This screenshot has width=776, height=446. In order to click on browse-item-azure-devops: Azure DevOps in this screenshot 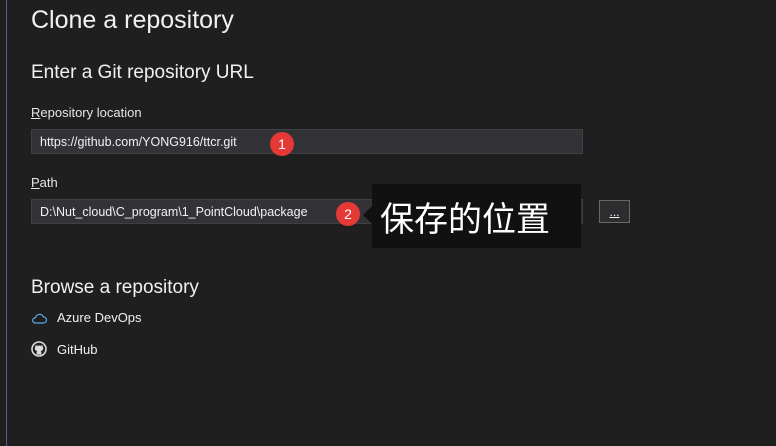, I will do `click(86, 317)`.